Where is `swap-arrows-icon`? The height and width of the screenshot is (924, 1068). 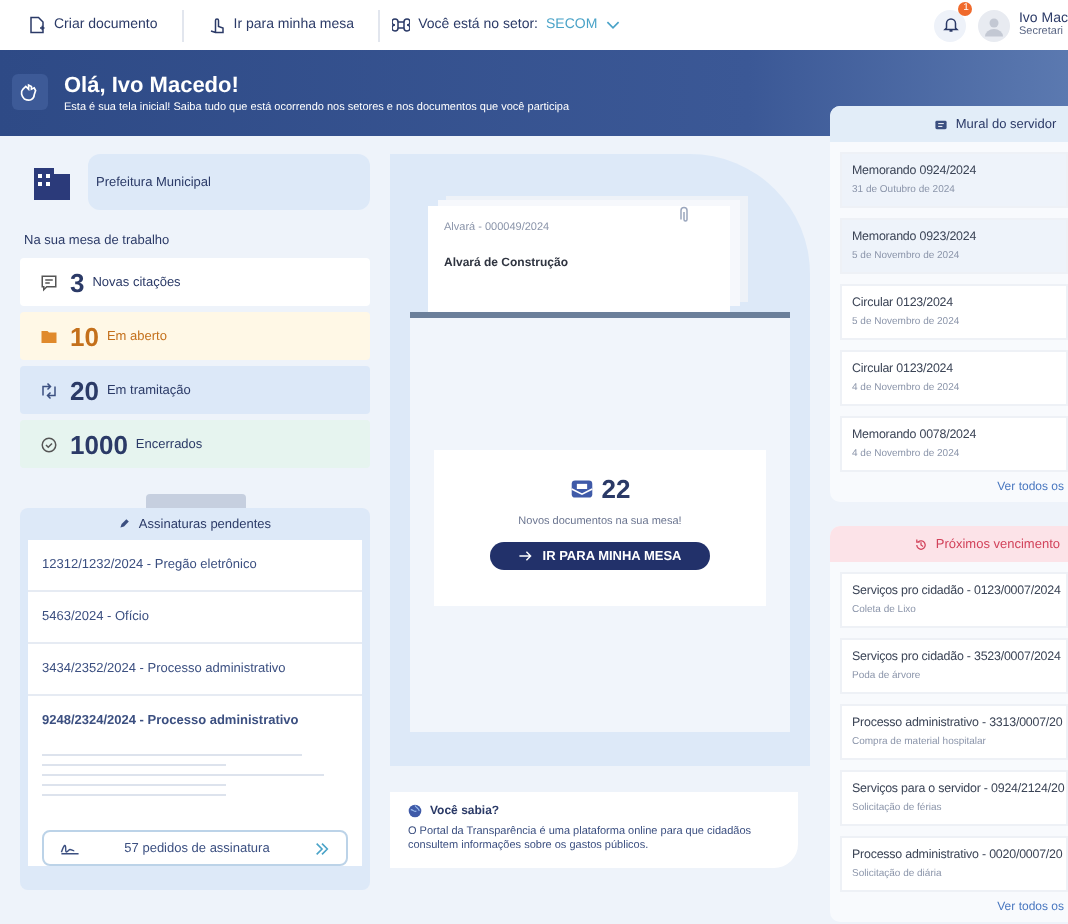 swap-arrows-icon is located at coordinates (49, 390).